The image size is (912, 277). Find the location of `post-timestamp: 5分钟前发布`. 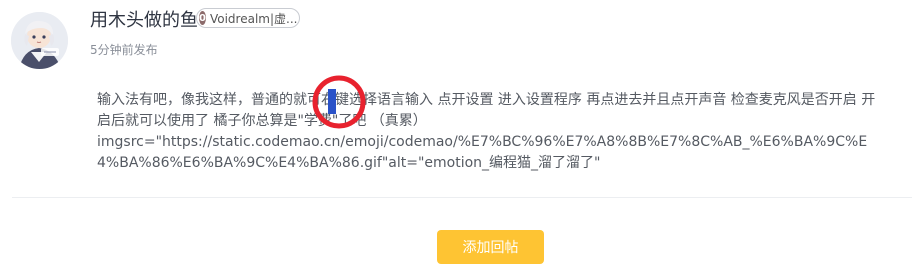

post-timestamp: 5分钟前发布 is located at coordinates (124, 50).